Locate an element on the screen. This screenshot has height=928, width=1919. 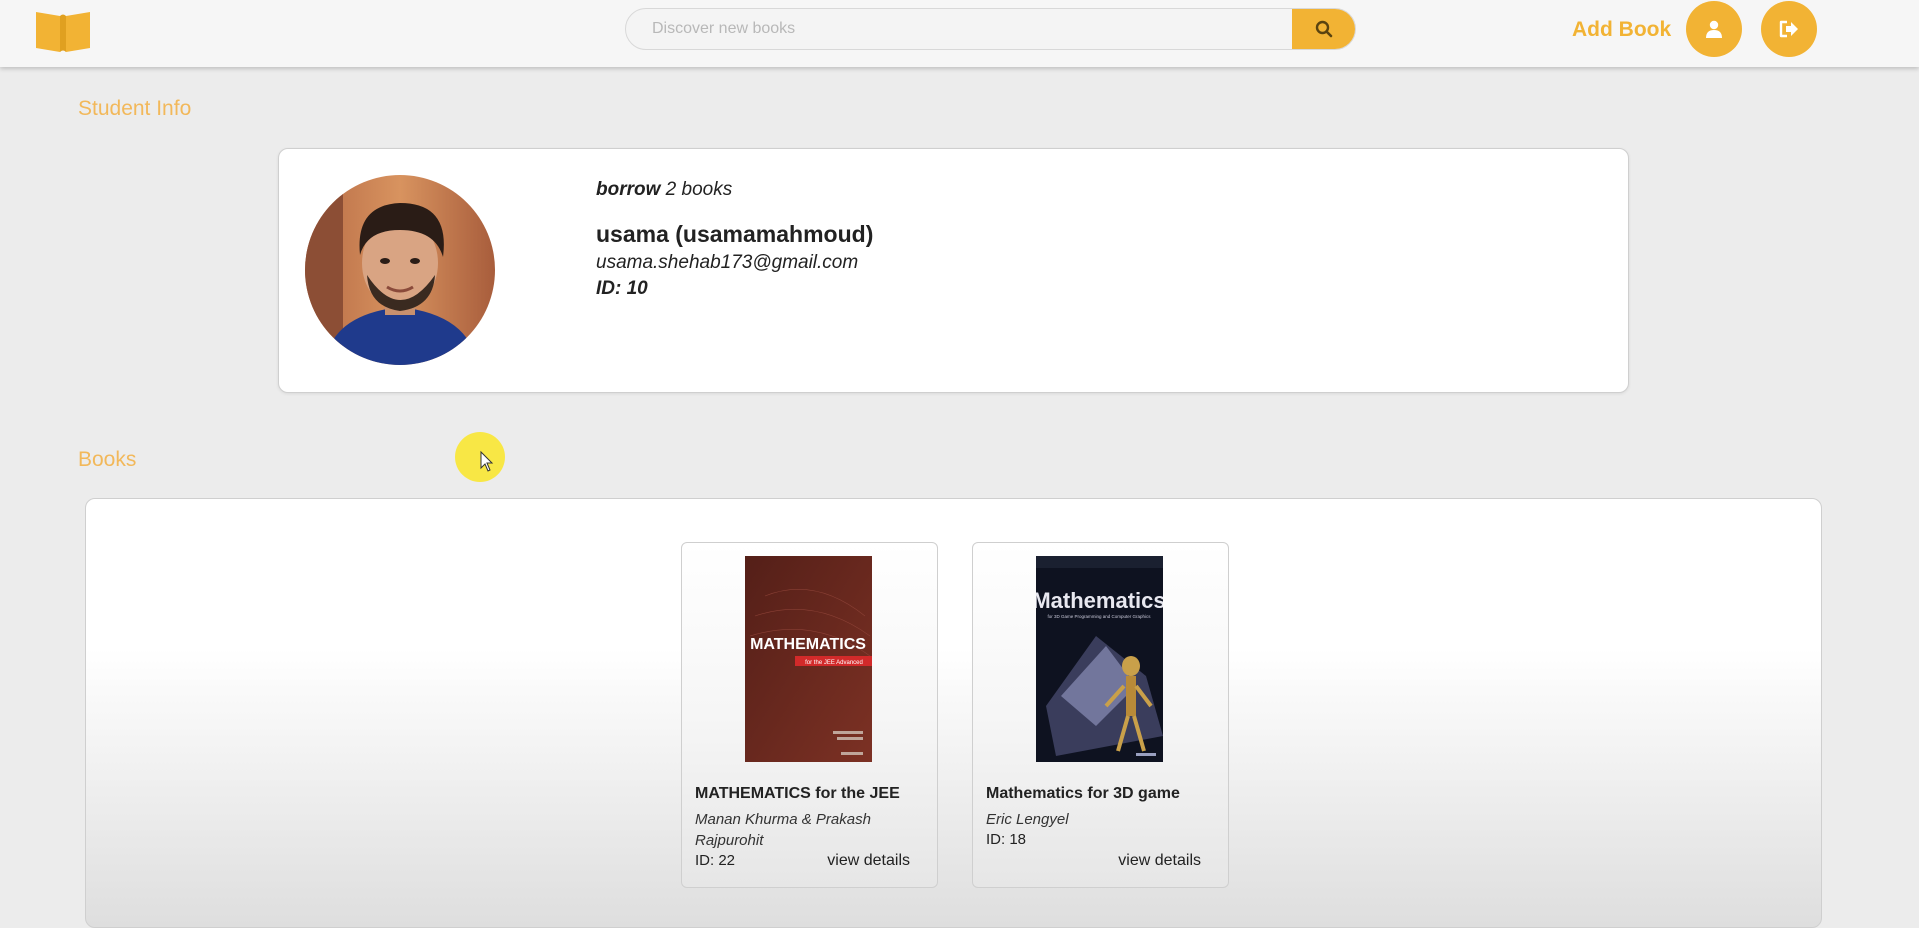
book-title: MATHEMATICS for the JEE is located at coordinates (797, 793).